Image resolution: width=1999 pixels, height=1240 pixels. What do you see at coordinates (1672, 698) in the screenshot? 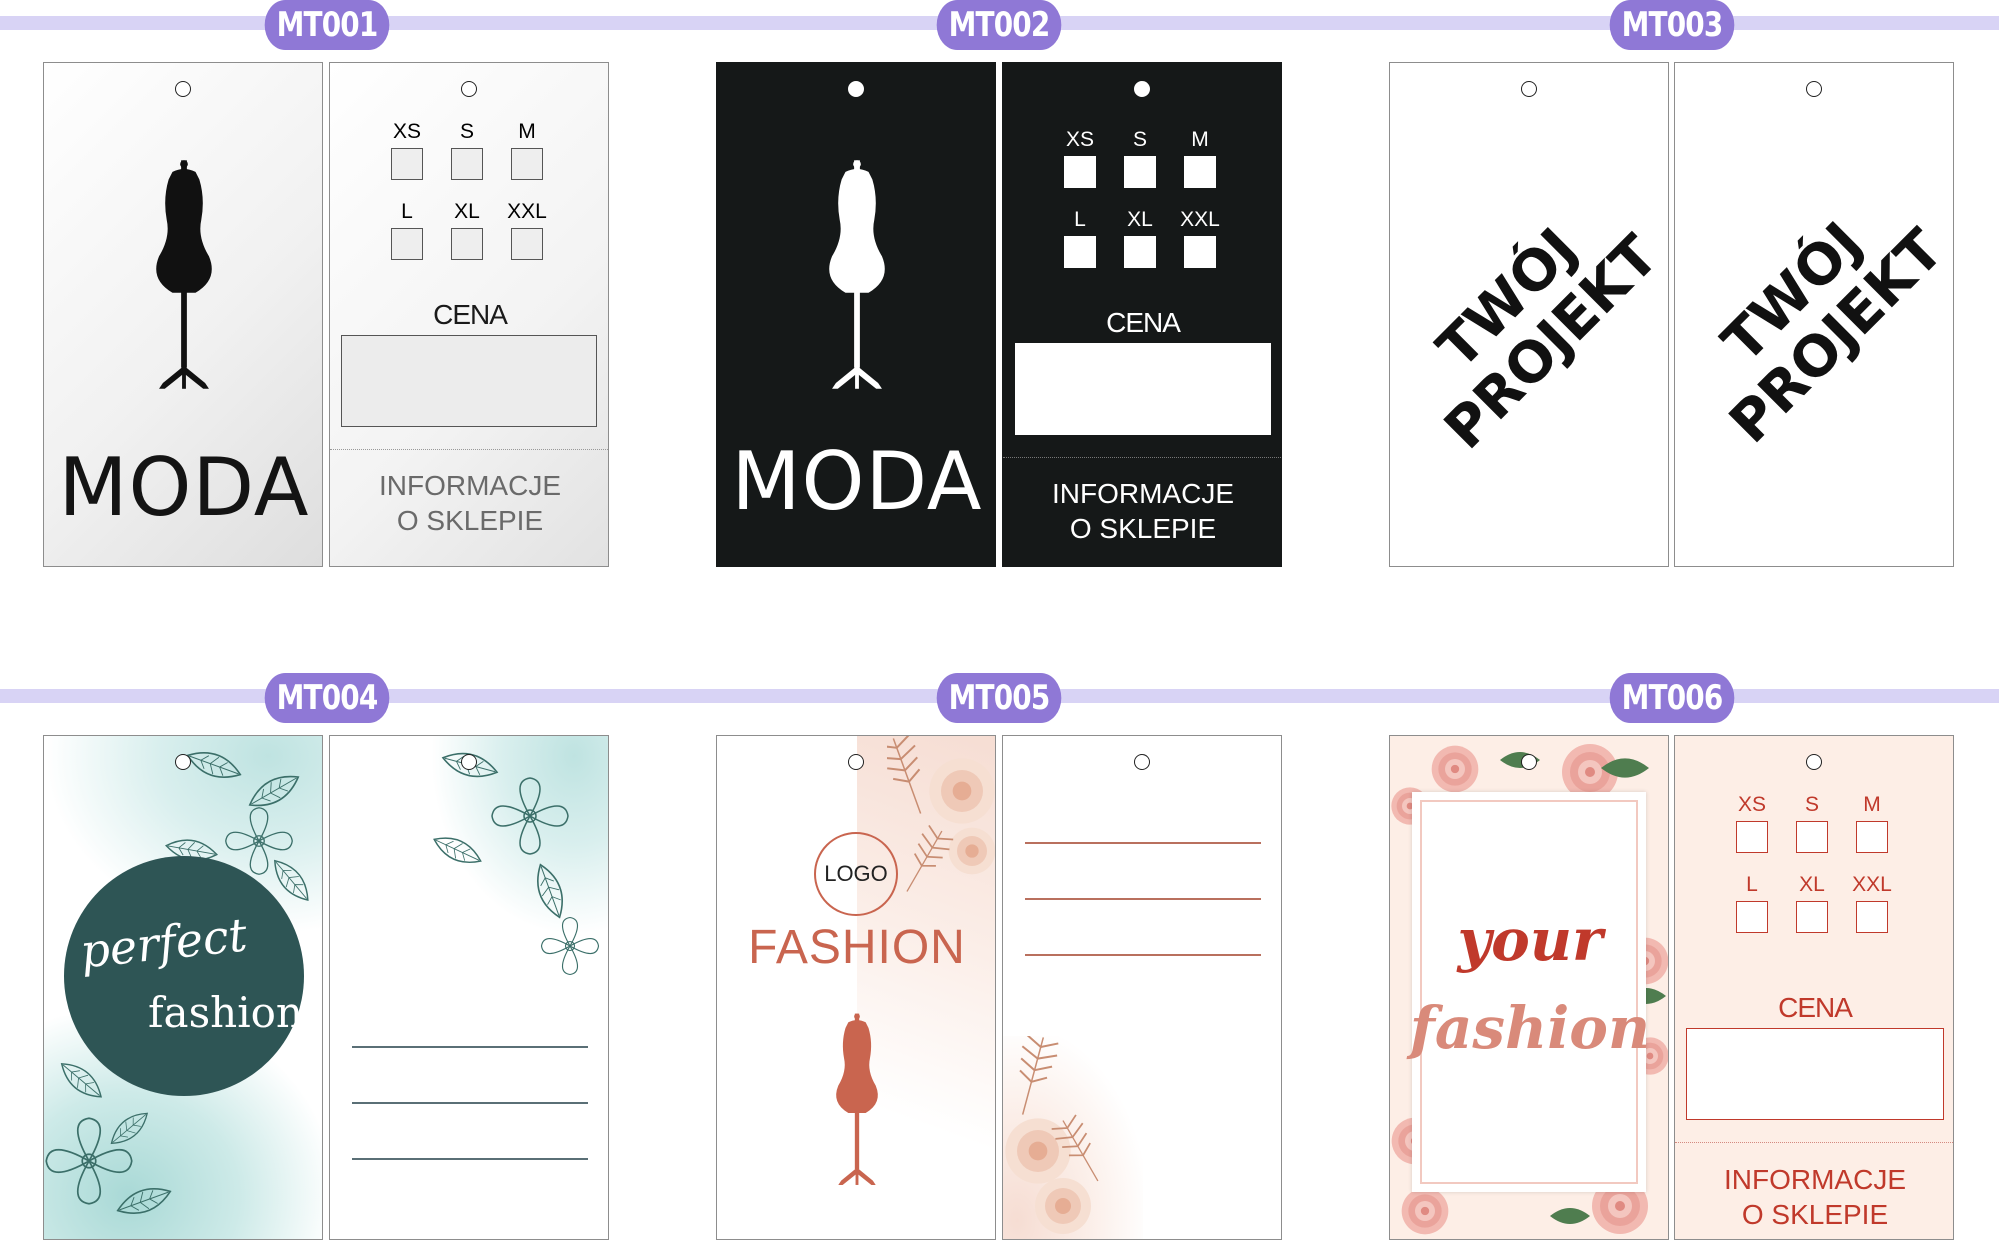
I see `design-label-mt006: MT006` at bounding box center [1672, 698].